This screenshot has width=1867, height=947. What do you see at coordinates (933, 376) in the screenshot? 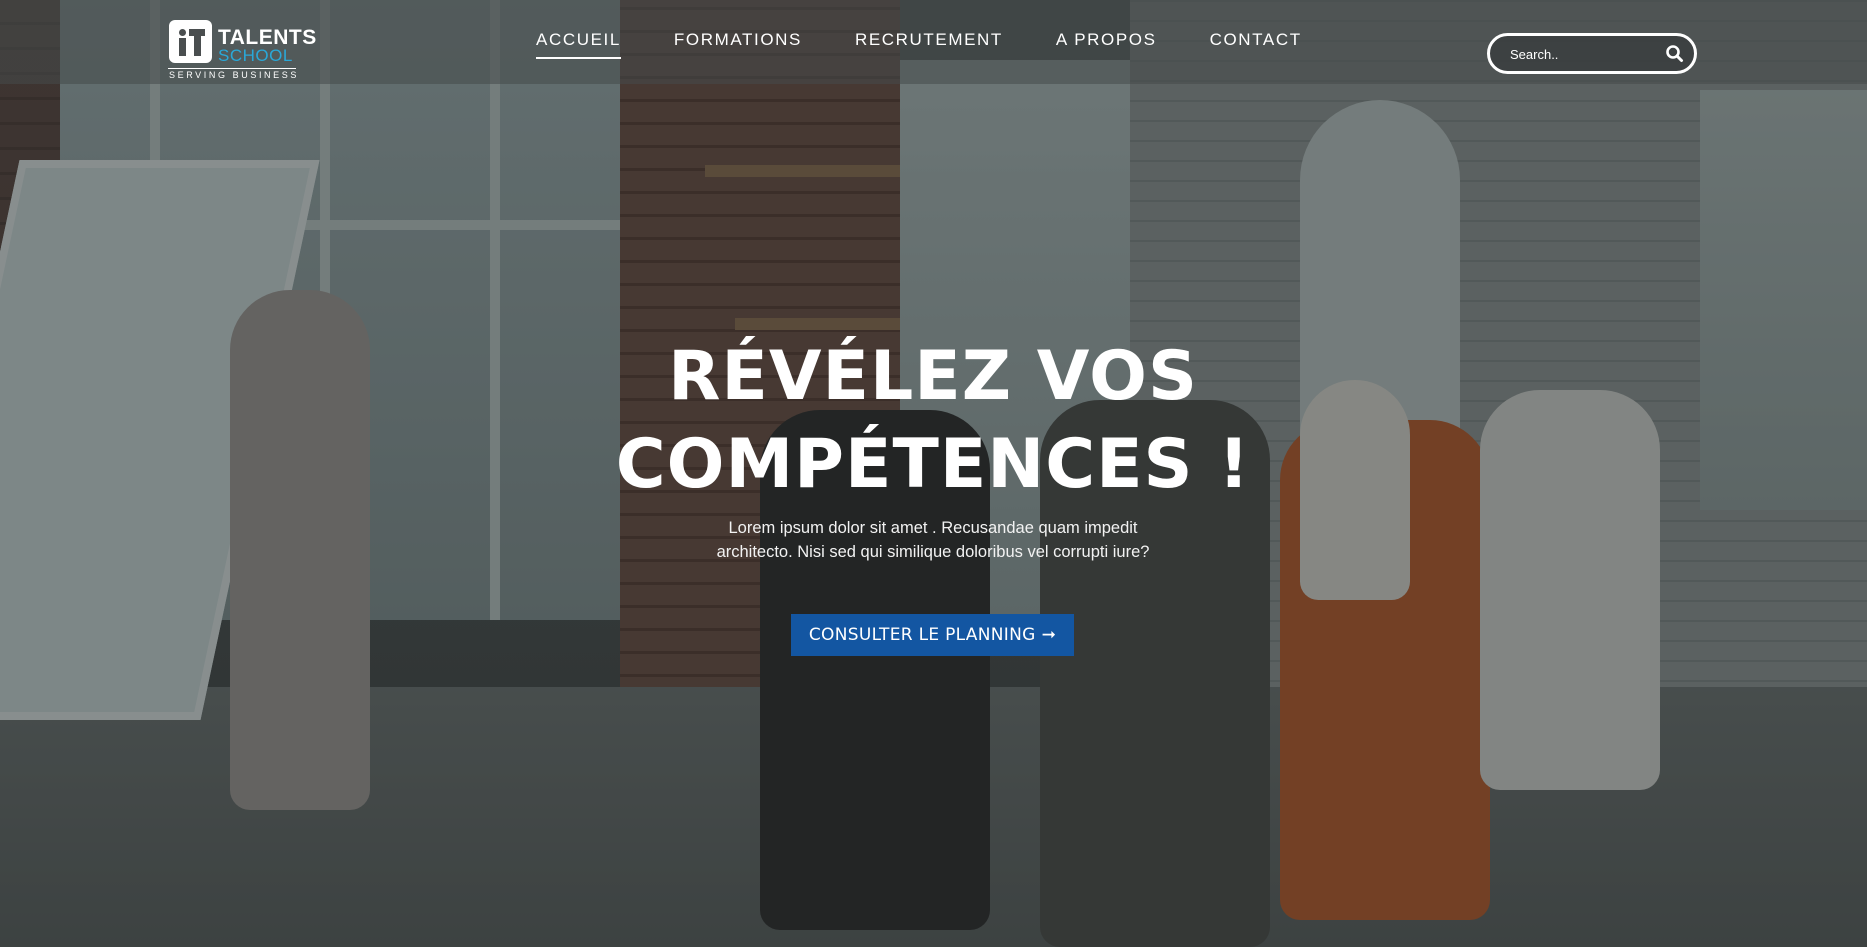
I see `hero-title-line-1: RÉVÉLEZ VOS` at bounding box center [933, 376].